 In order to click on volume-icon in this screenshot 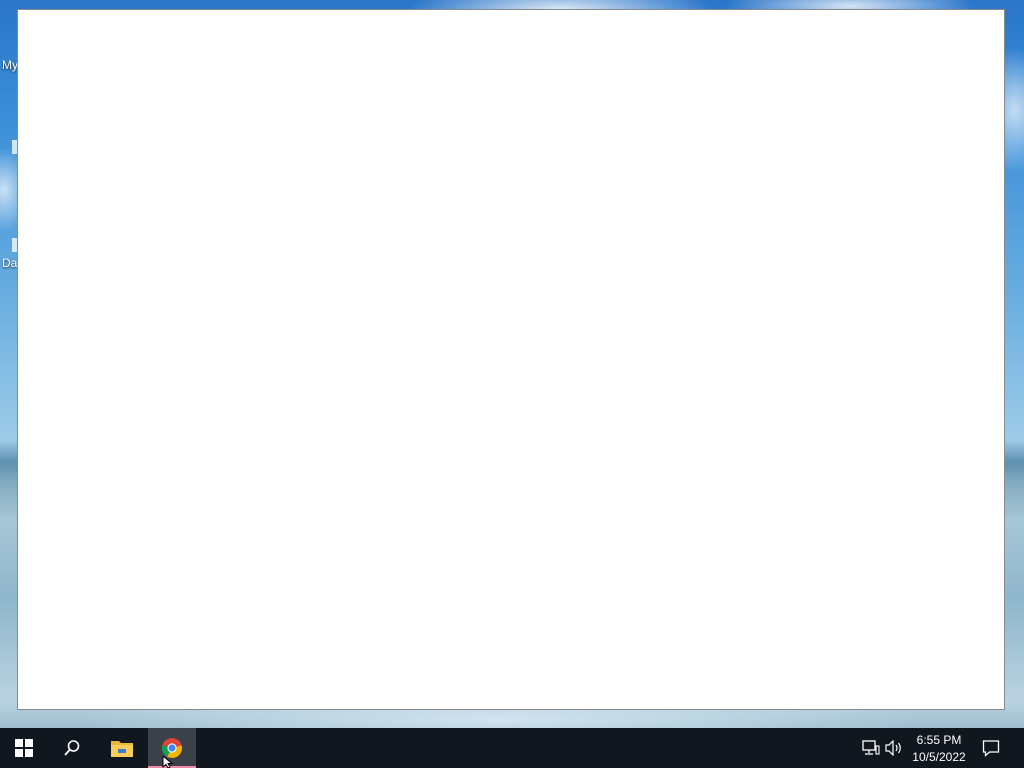, I will do `click(893, 748)`.